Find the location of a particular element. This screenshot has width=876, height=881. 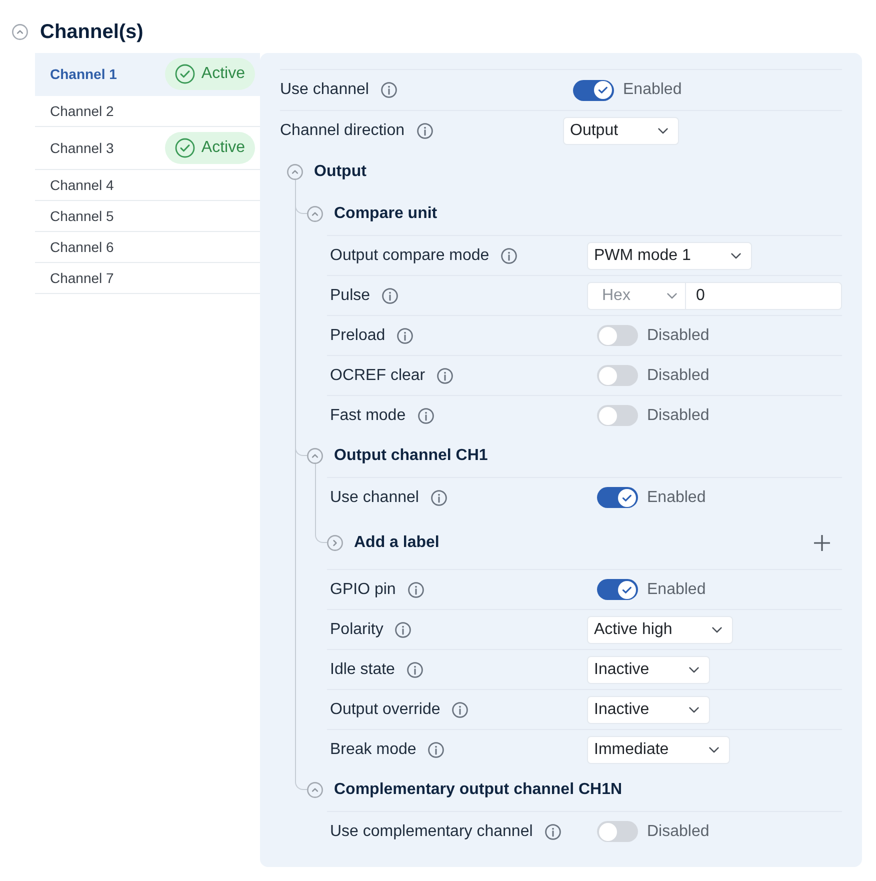

group-title: Compare unit is located at coordinates (386, 214).